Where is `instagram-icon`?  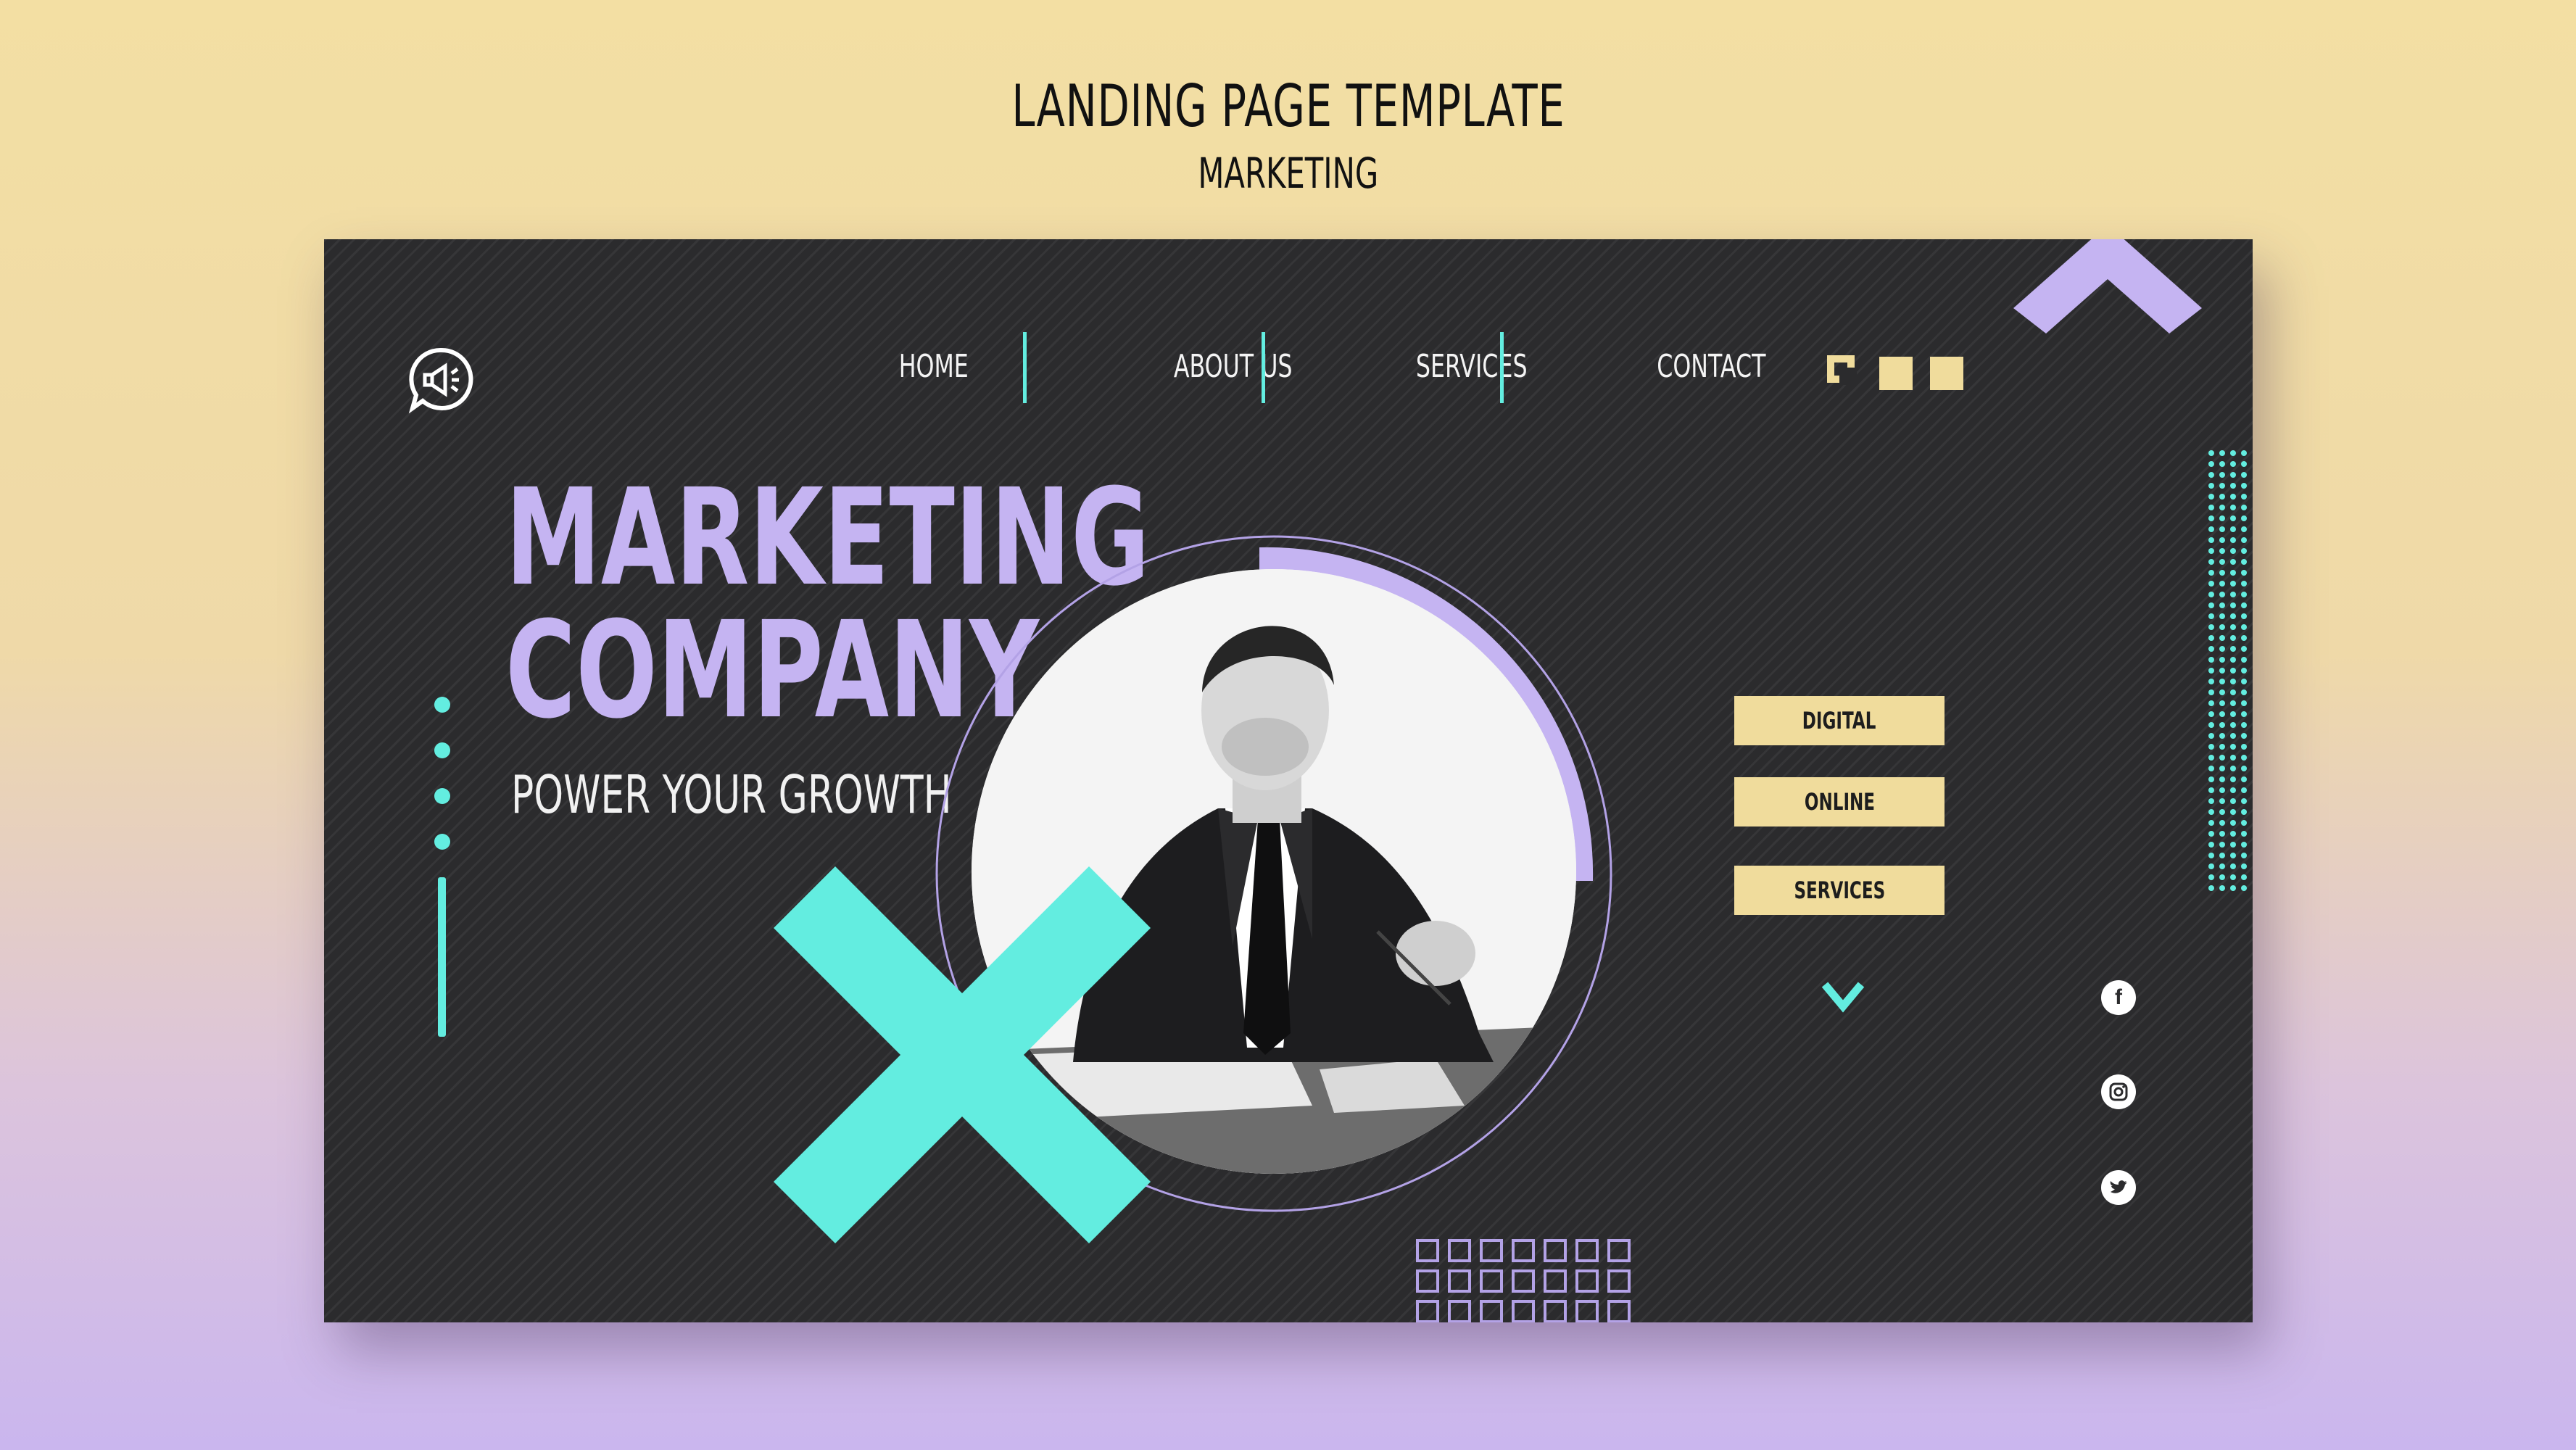 instagram-icon is located at coordinates (2118, 1091).